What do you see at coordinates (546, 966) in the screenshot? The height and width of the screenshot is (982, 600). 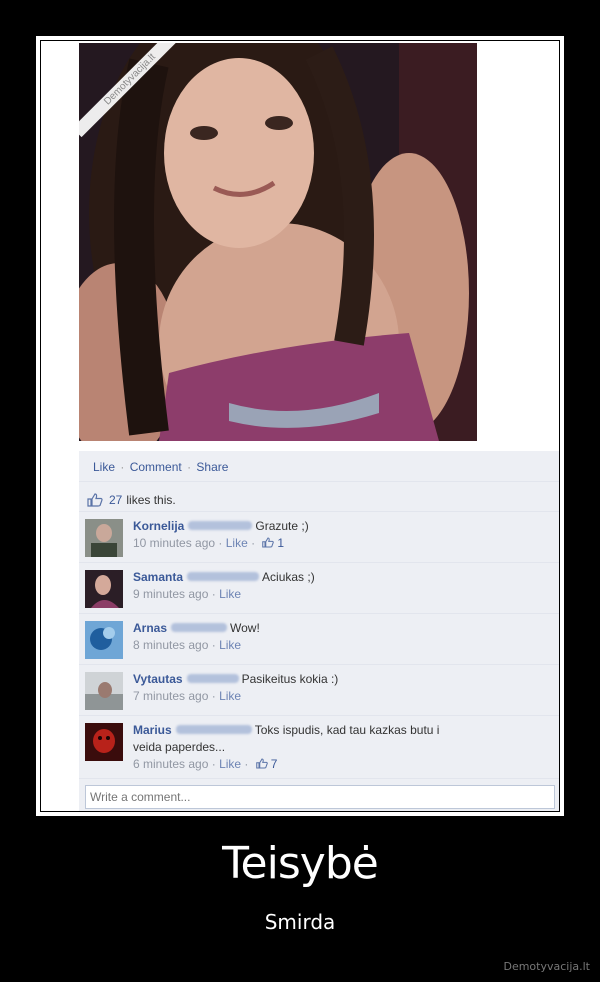 I see `site-watermark: Demotyvacija.lt` at bounding box center [546, 966].